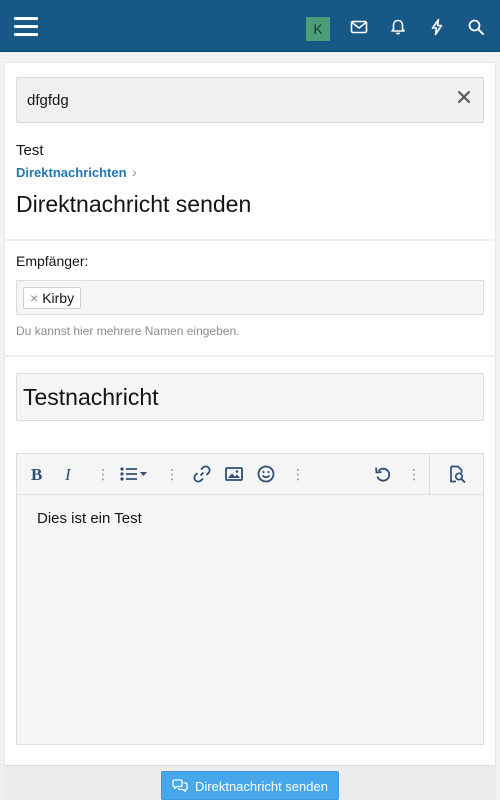  What do you see at coordinates (26, 26) in the screenshot?
I see `menu-icon` at bounding box center [26, 26].